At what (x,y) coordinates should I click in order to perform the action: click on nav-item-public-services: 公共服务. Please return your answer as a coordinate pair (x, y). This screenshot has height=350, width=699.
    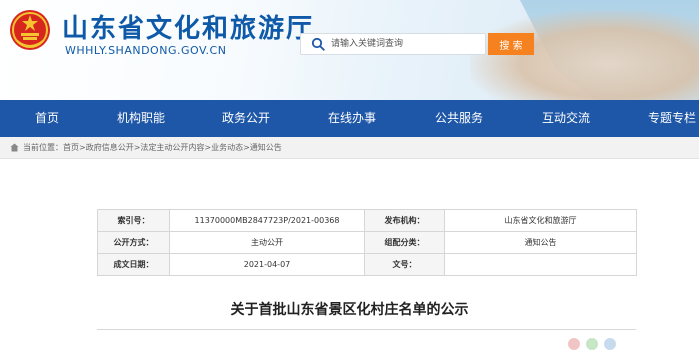
    Looking at the image, I should click on (459, 118).